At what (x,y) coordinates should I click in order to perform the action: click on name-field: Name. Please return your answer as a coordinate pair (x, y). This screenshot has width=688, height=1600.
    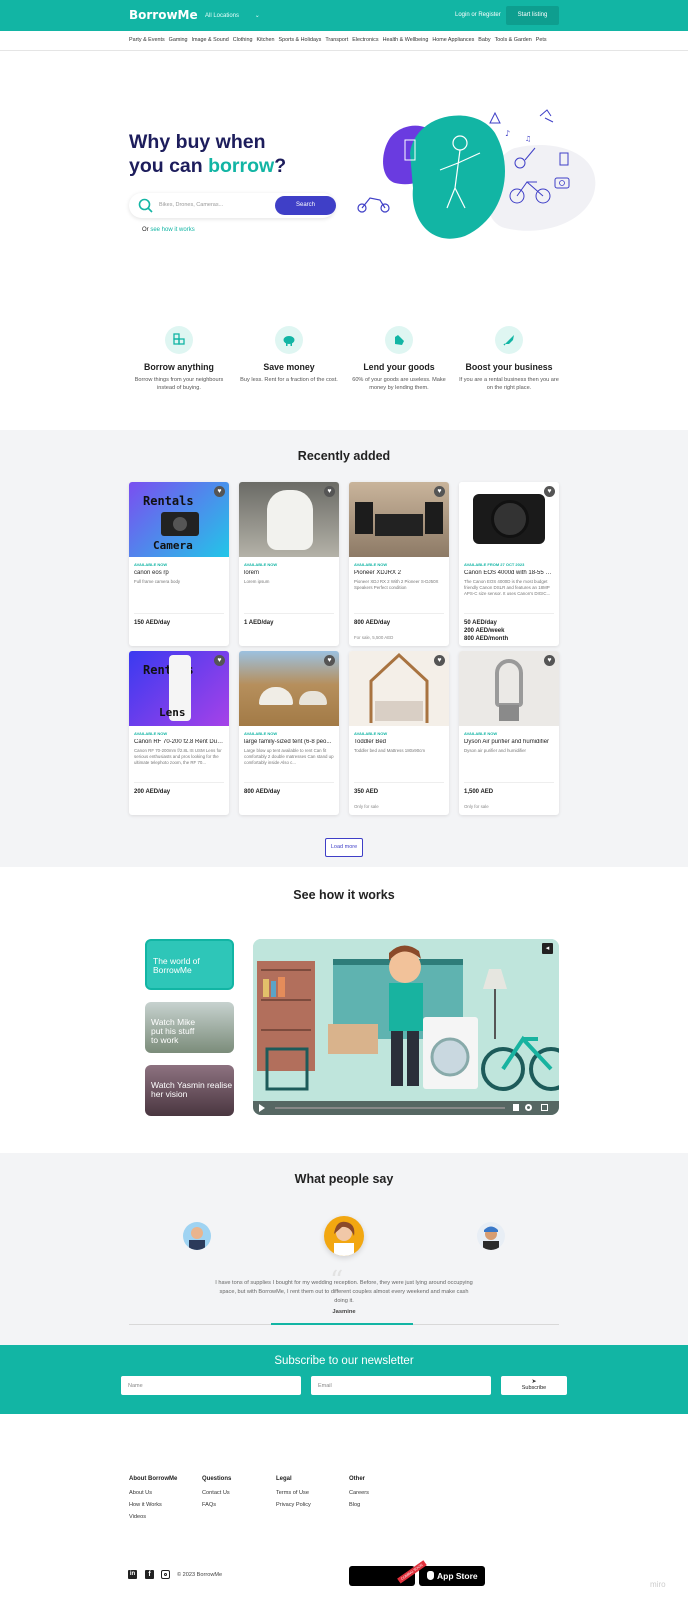
    Looking at the image, I should click on (211, 1385).